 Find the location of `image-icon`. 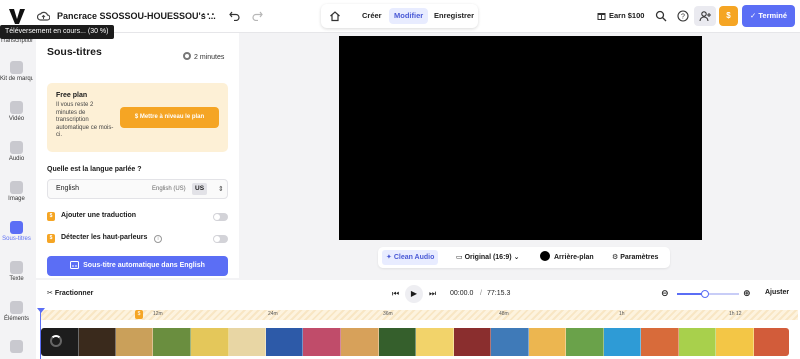

image-icon is located at coordinates (16, 187).